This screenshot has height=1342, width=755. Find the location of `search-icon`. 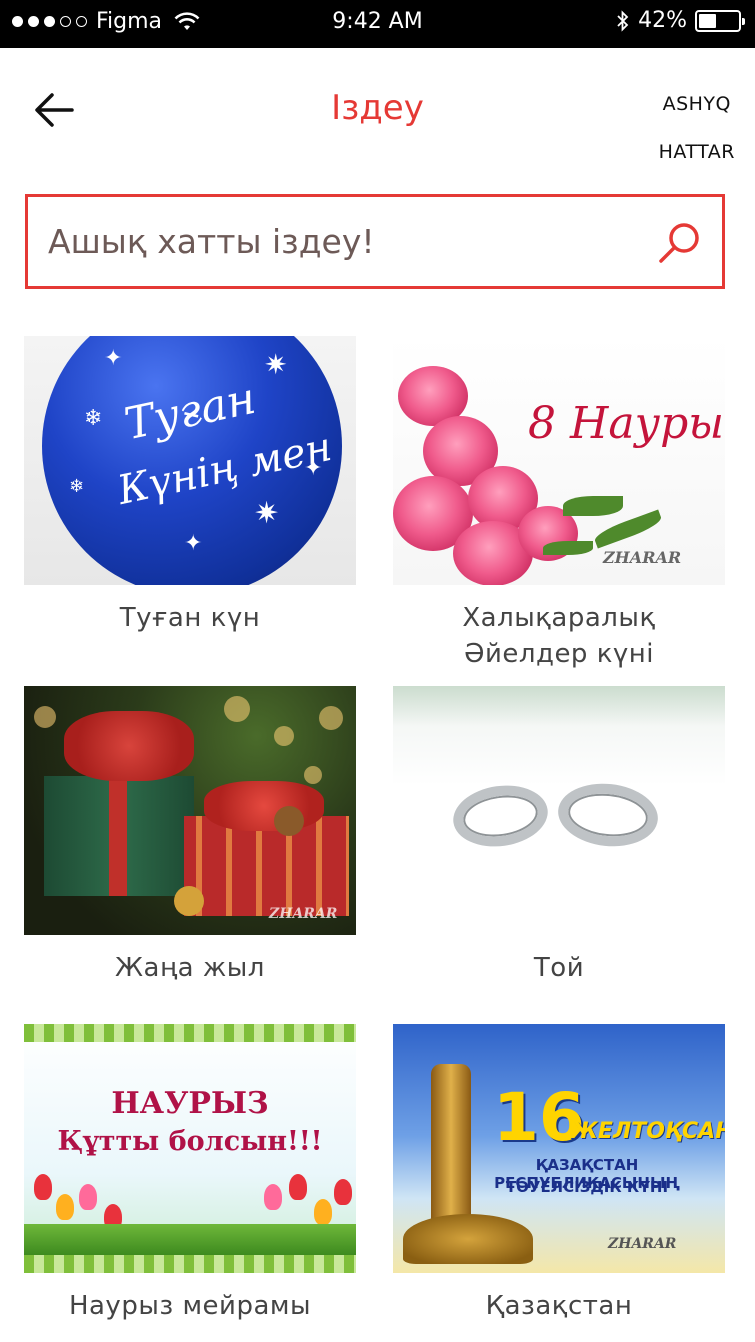

search-icon is located at coordinates (680, 242).